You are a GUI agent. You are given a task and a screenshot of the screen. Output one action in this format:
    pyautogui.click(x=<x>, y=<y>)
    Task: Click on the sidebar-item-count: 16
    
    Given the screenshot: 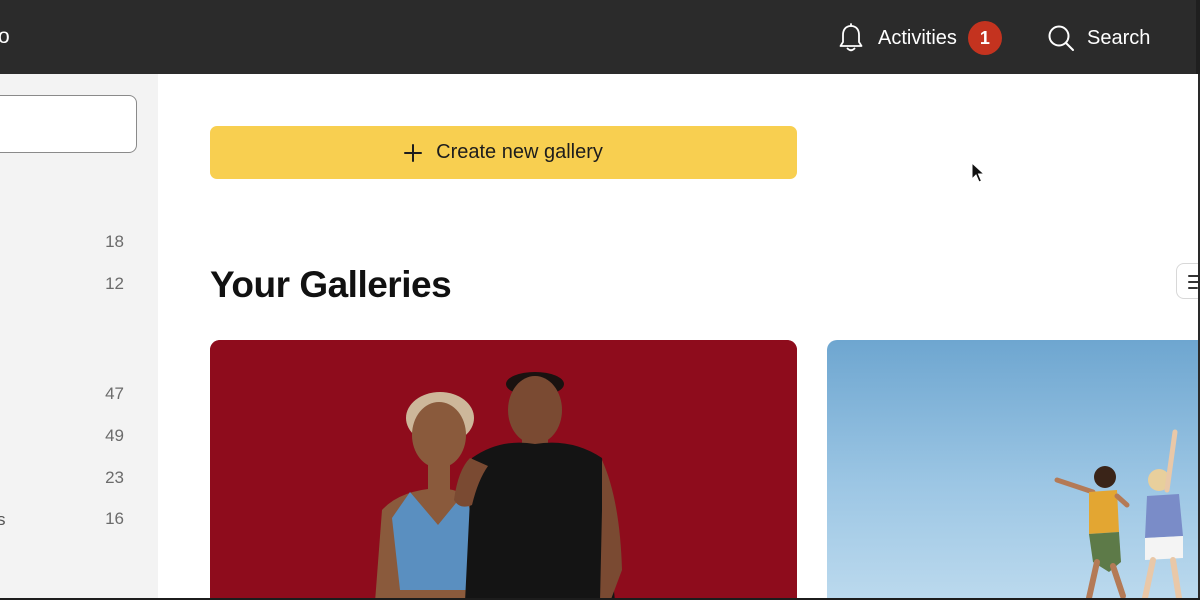 What is the action you would take?
    pyautogui.click(x=114, y=519)
    